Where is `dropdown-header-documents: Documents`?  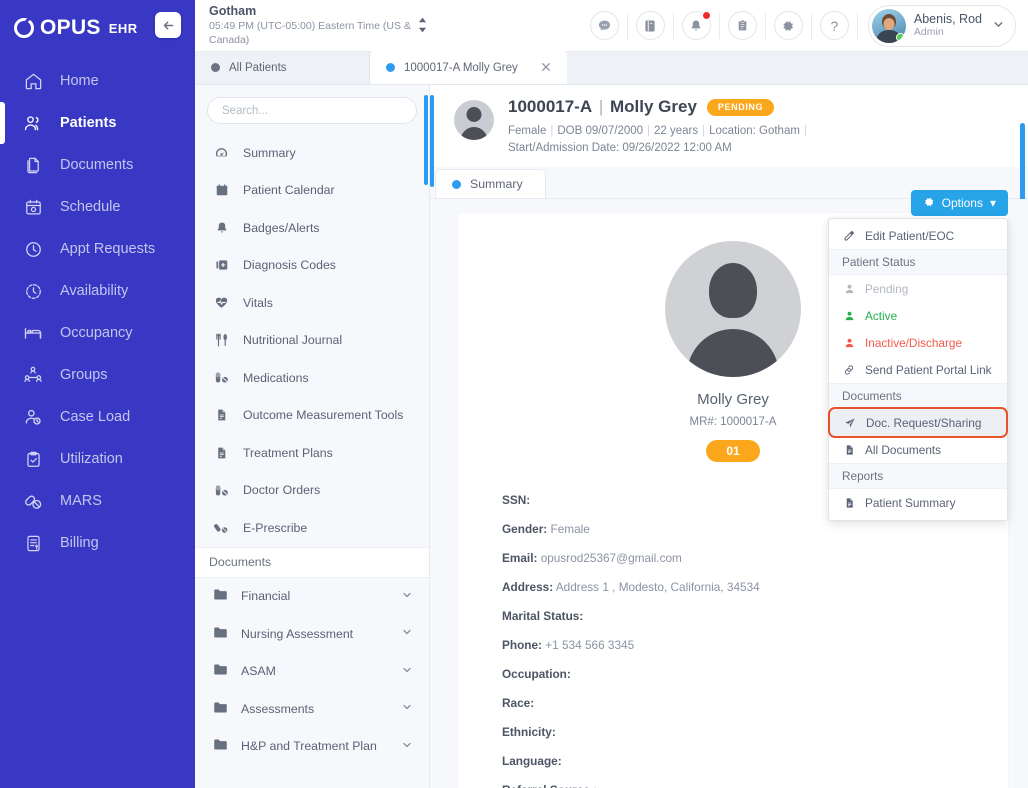
dropdown-header-documents: Documents is located at coordinates (918, 396).